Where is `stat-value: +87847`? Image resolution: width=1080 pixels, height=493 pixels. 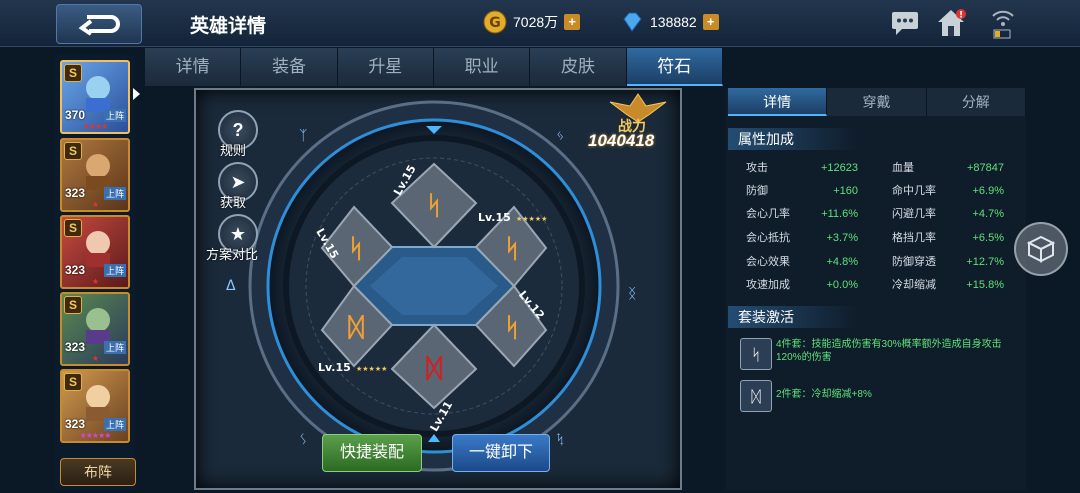
stat-value: +87847 is located at coordinates (985, 168).